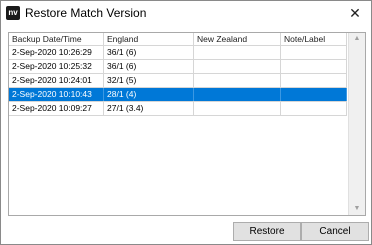 This screenshot has height=245, width=372. I want to click on table-row: 2-Sep-2020 10:10:43 28/1 (4), so click(178, 95).